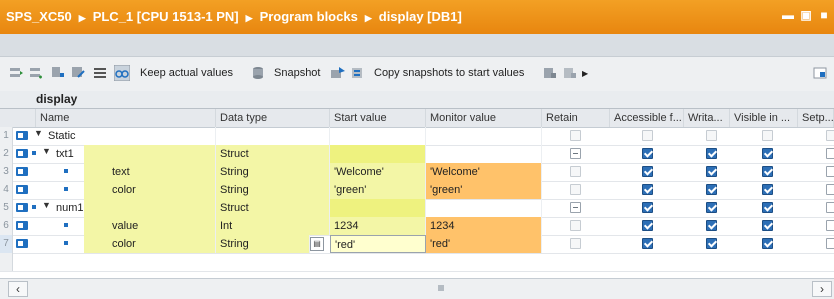 This screenshot has height=299, width=834. What do you see at coordinates (38, 73) in the screenshot?
I see `add-row-button` at bounding box center [38, 73].